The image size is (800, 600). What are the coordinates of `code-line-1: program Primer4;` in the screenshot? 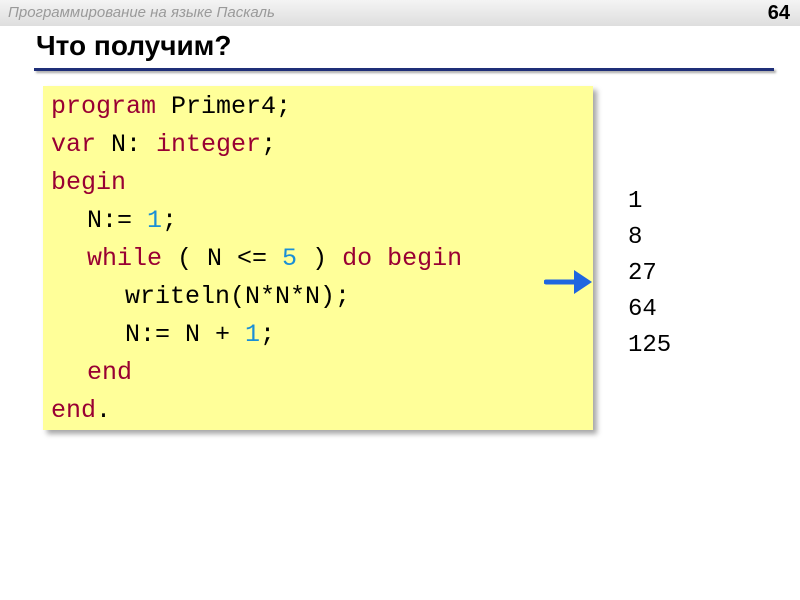 It's located at (171, 107).